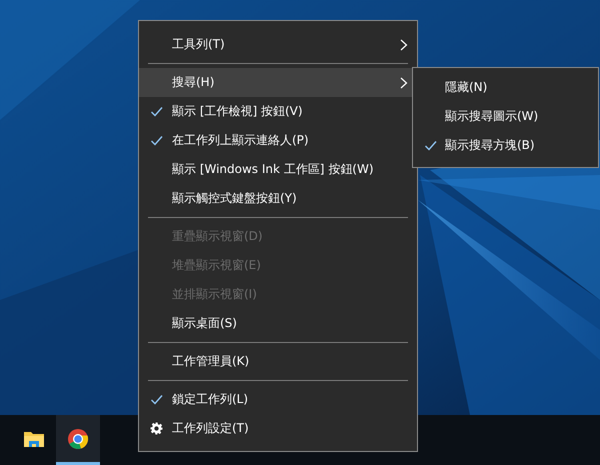 The image size is (600, 465). Describe the element at coordinates (278, 361) in the screenshot. I see `menu-item: 工作管理員(K)` at that location.